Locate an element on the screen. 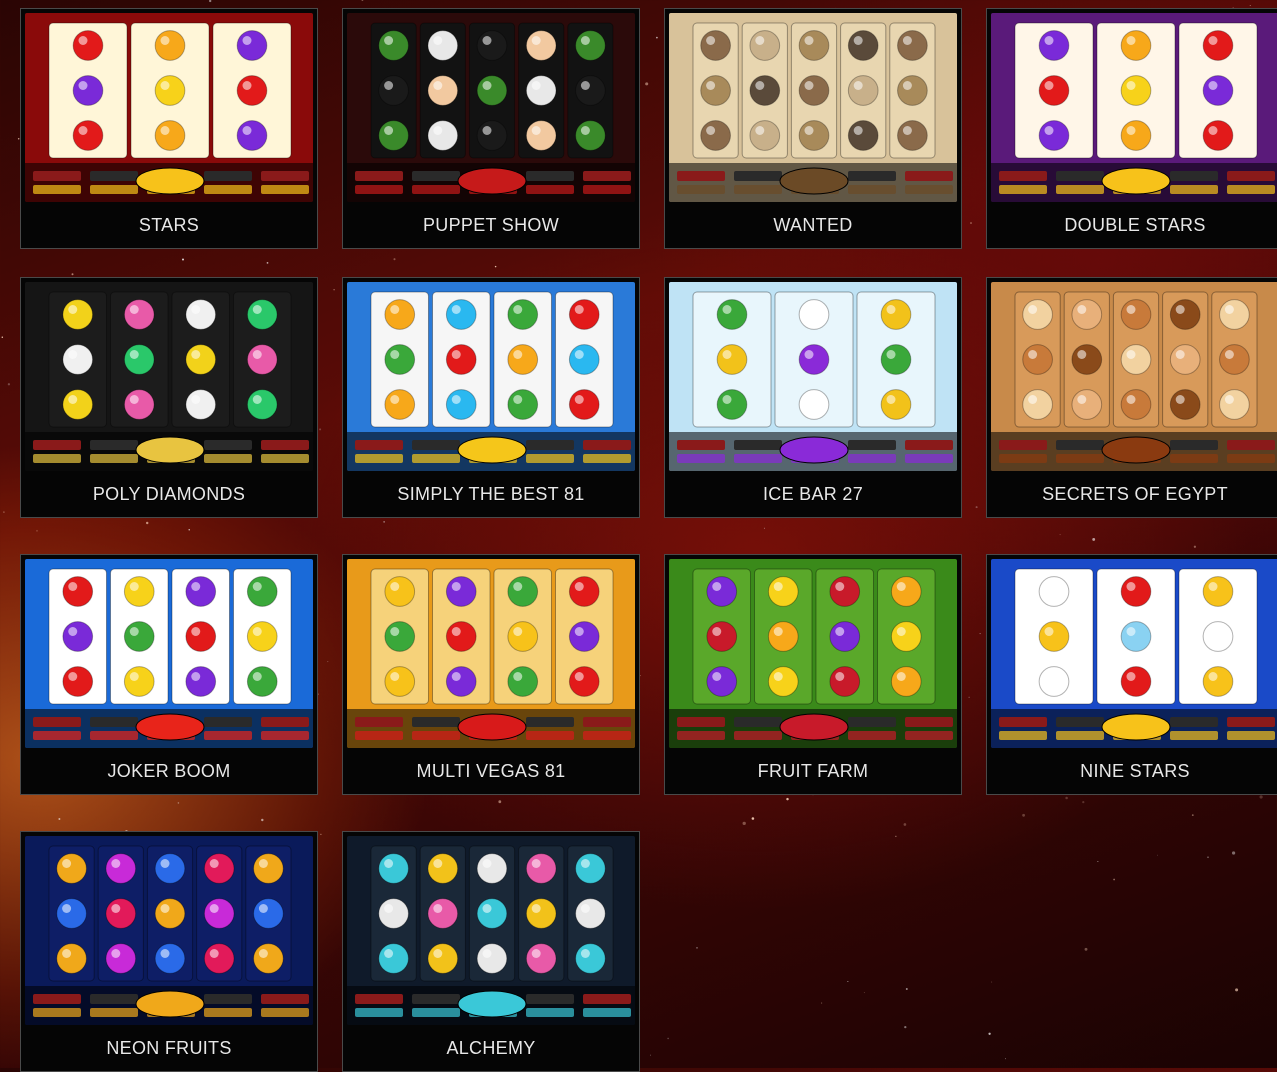  game-card-puppet-show: PUPPET SHOW is located at coordinates (491, 128).